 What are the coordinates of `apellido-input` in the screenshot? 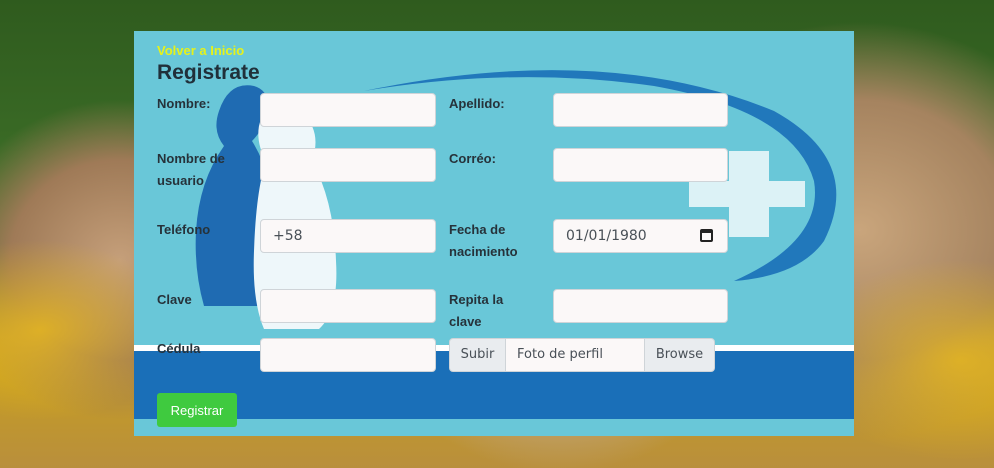 It's located at (640, 110).